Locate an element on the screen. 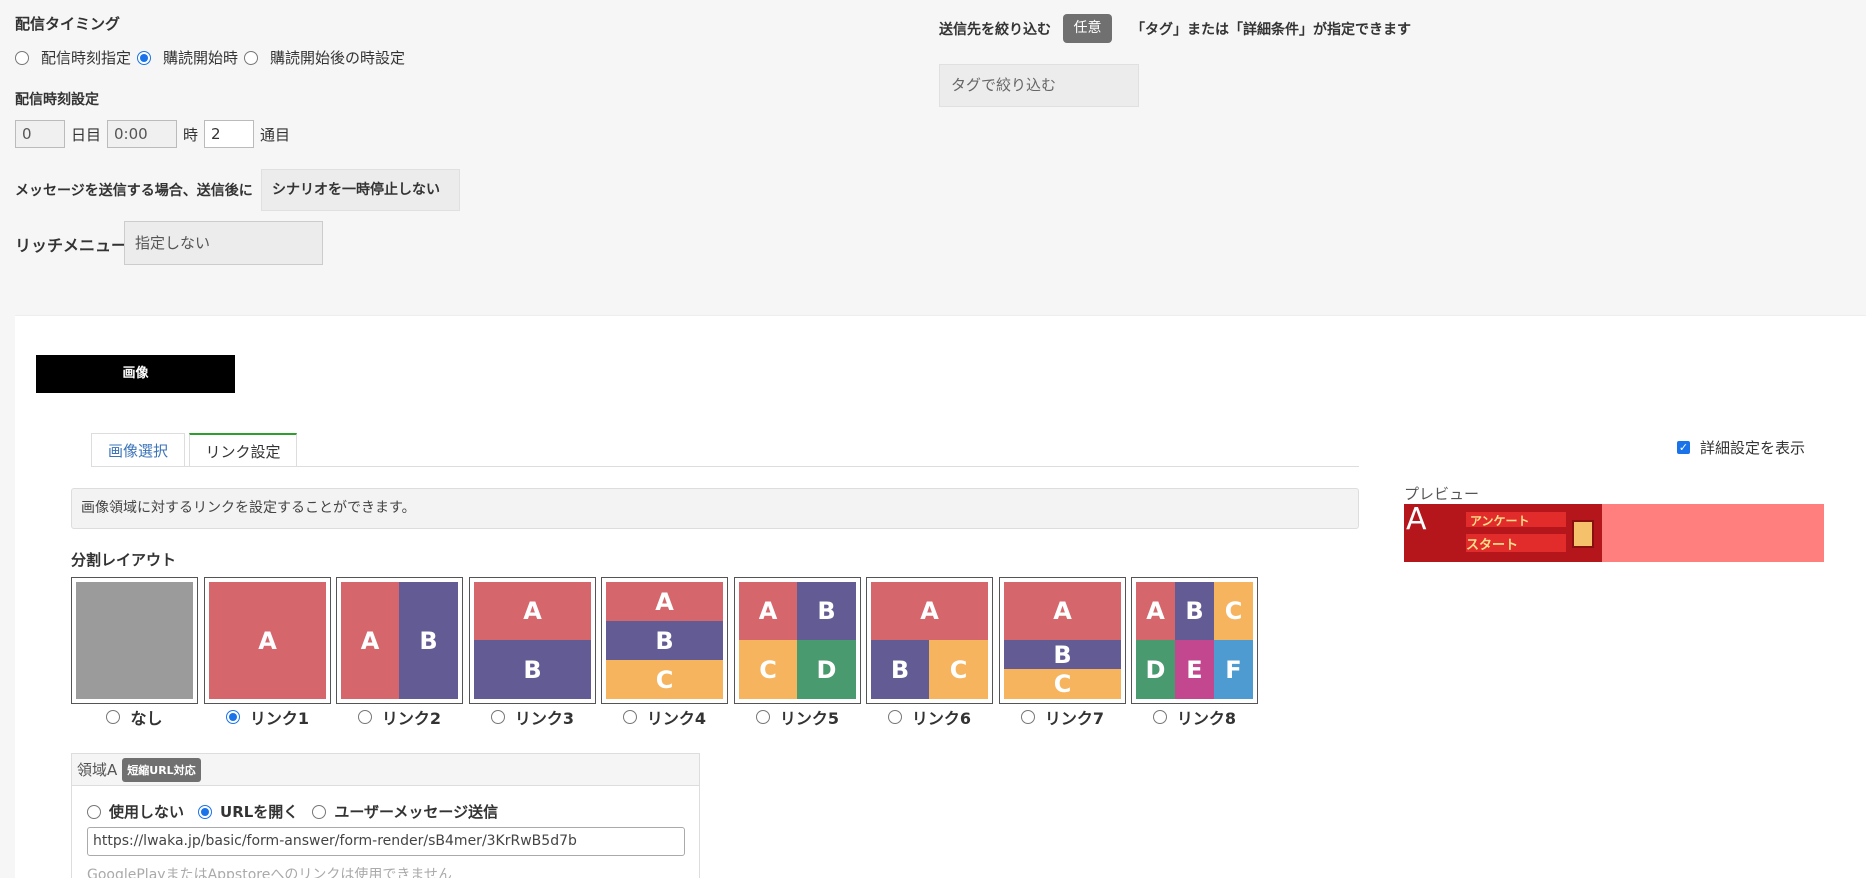 The width and height of the screenshot is (1866, 878). layout-link1: A is located at coordinates (267, 640).